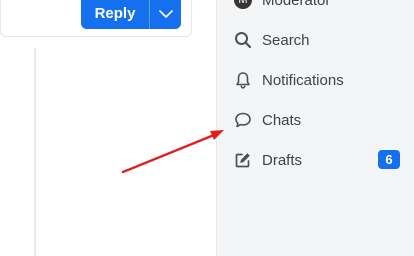  I want to click on reply-options-button, so click(165, 14).